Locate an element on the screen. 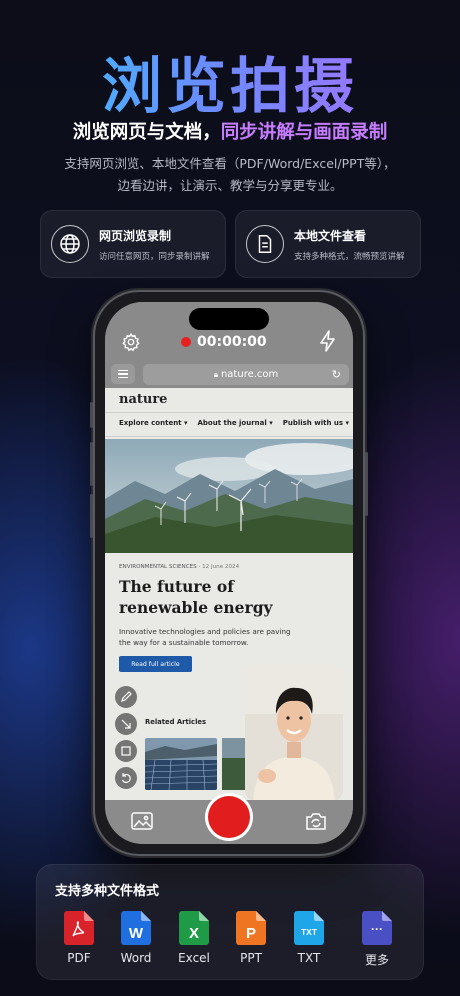 The image size is (460, 996). recorder-top-bar: 00:00:00 is located at coordinates (229, 332).